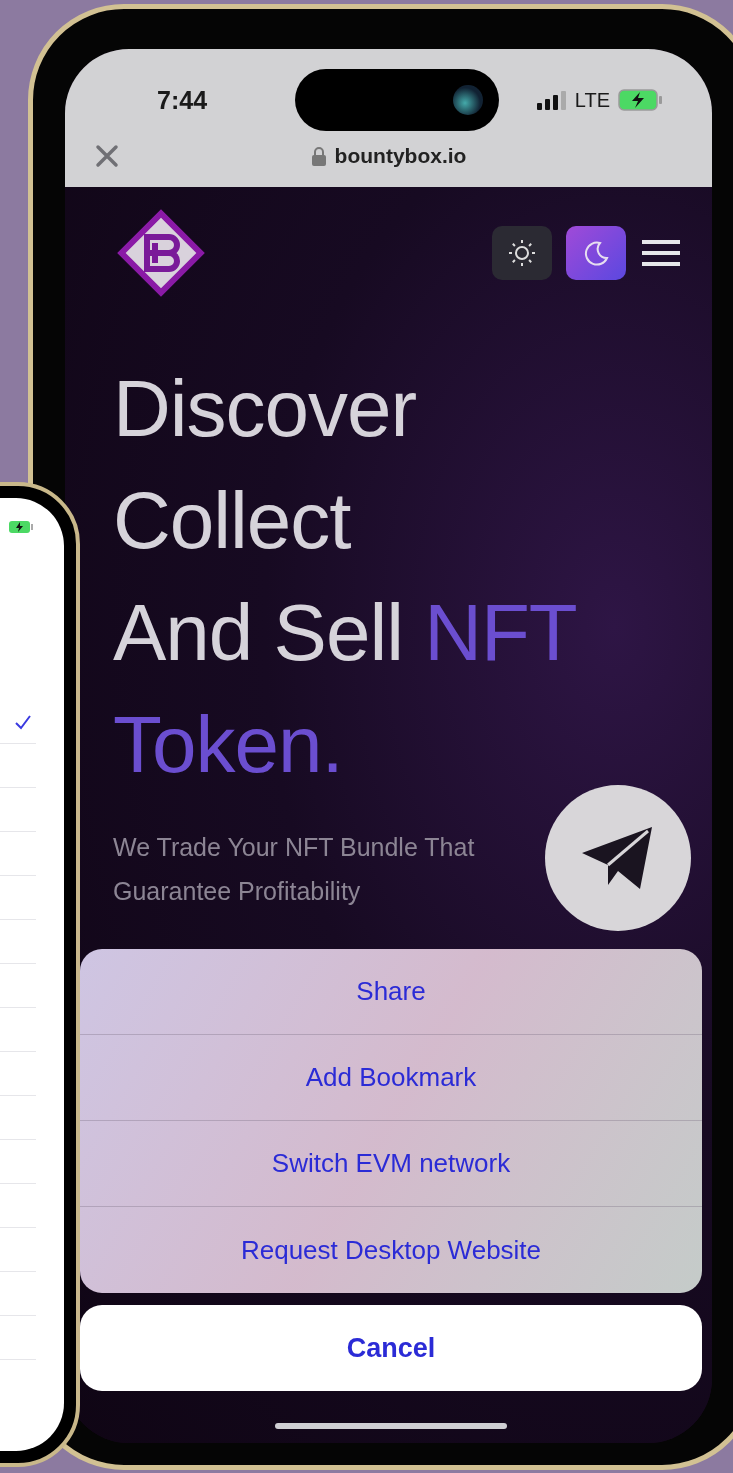 This screenshot has width=733, height=1473. I want to click on menu-icon, so click(661, 253).